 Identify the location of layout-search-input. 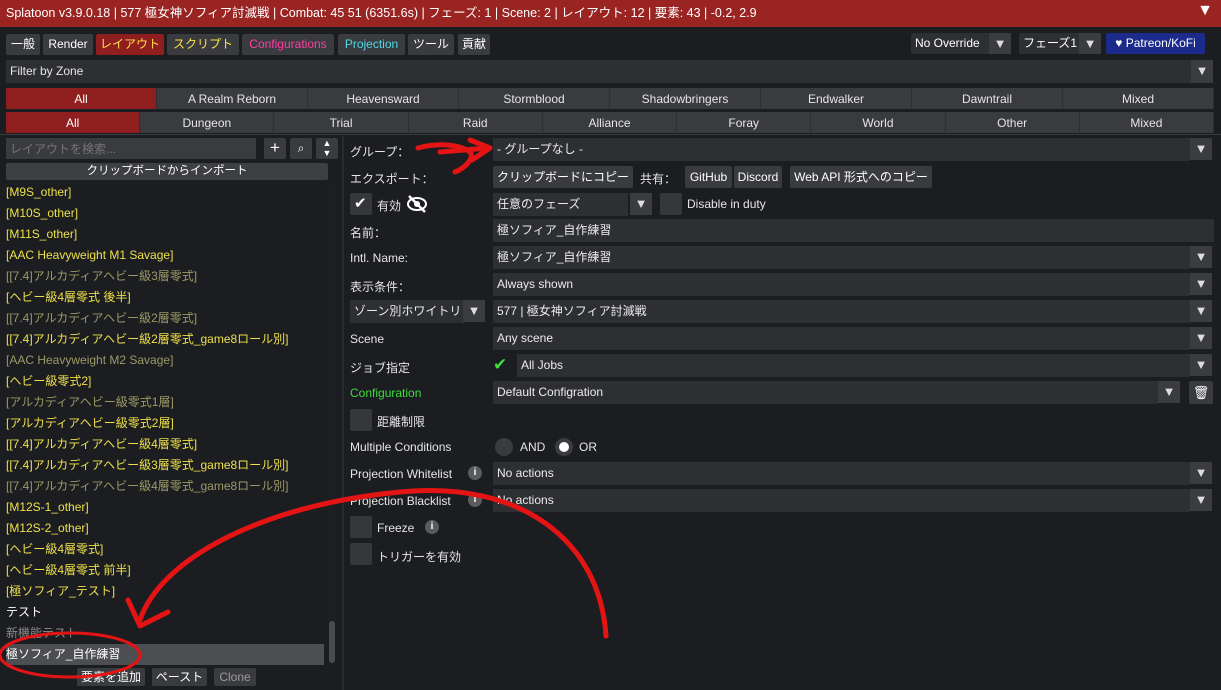
(131, 148).